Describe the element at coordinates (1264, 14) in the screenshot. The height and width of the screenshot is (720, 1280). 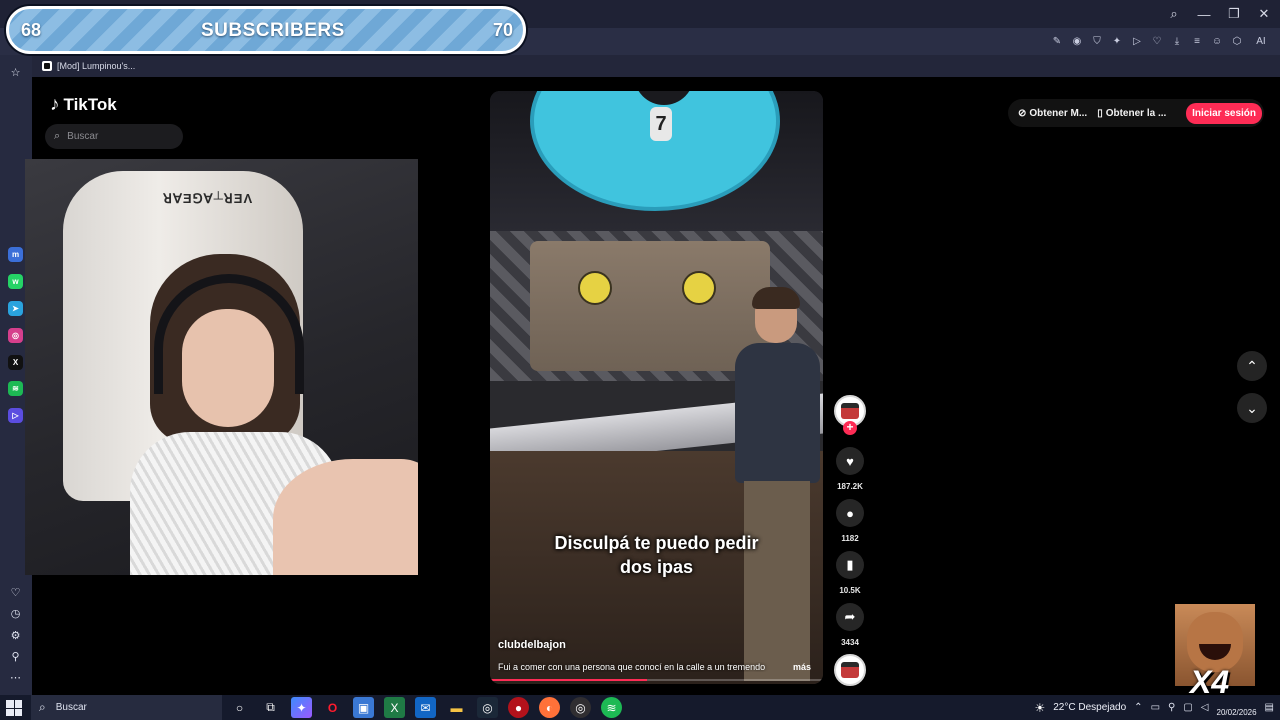
I see `close-icon: ✕` at that location.